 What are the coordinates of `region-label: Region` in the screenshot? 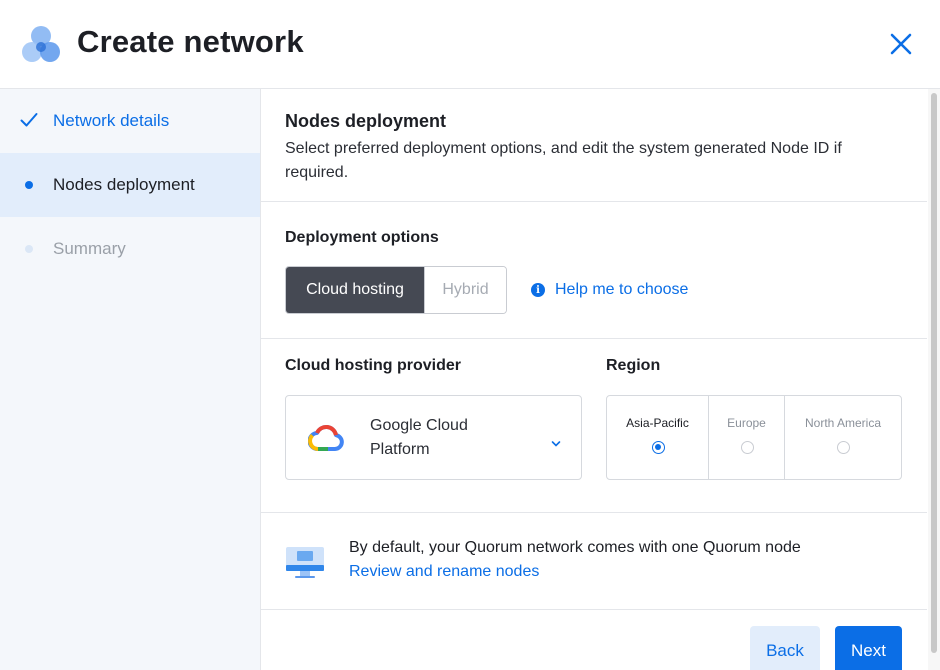 It's located at (633, 365).